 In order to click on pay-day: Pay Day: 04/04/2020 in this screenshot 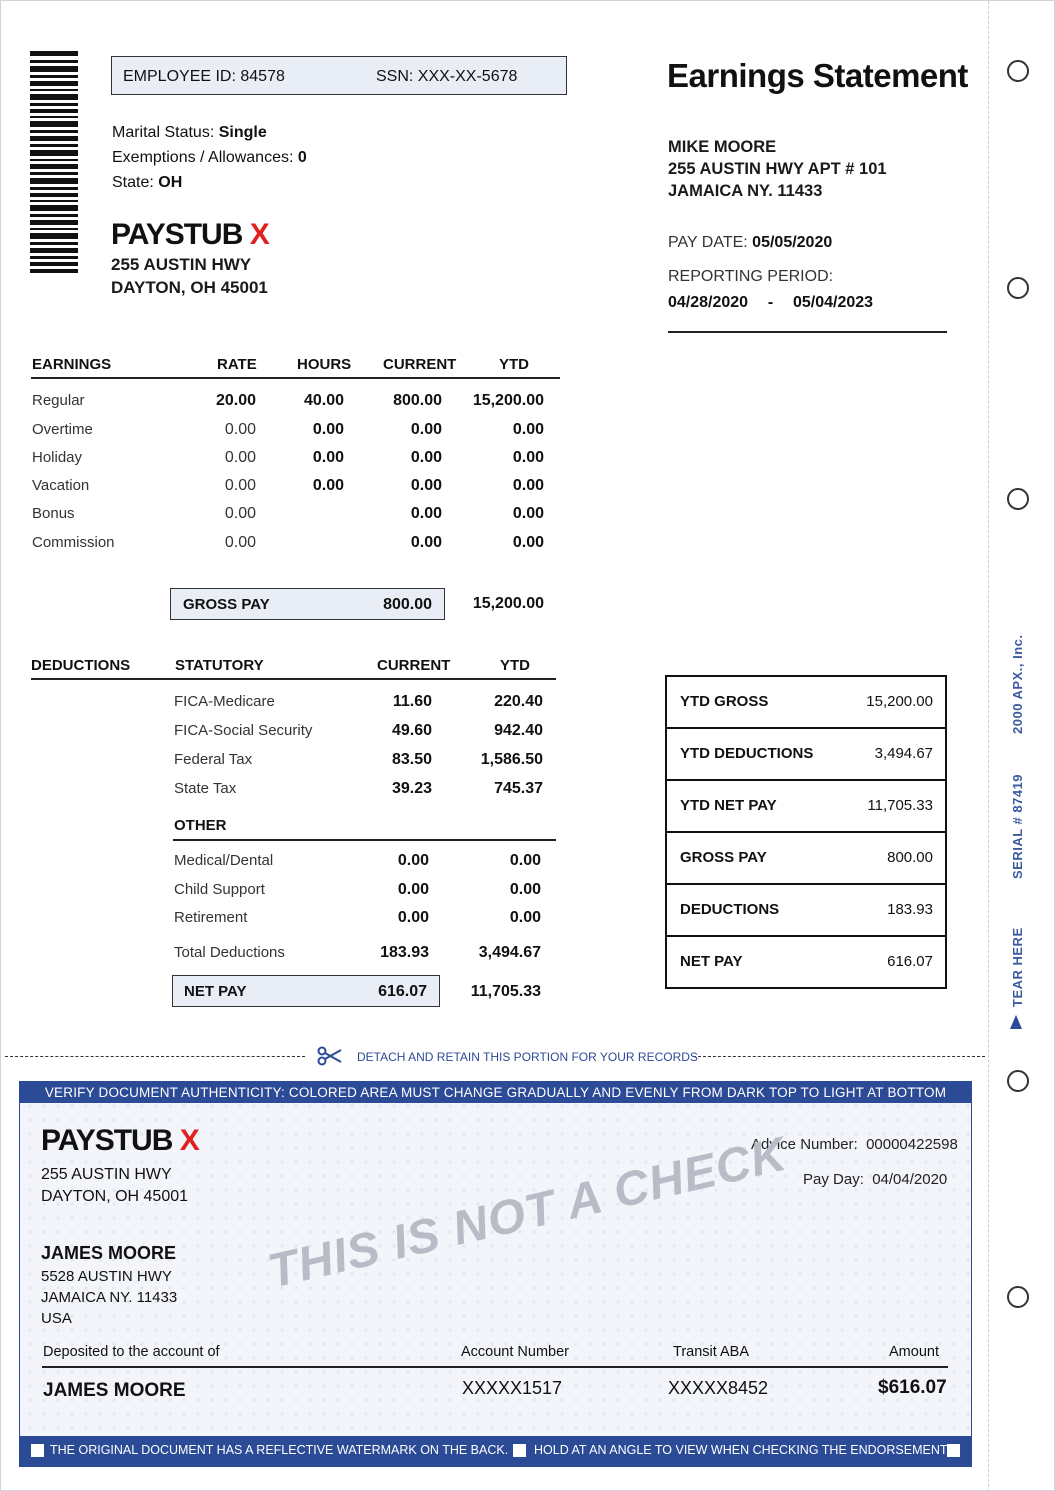, I will do `click(875, 1179)`.